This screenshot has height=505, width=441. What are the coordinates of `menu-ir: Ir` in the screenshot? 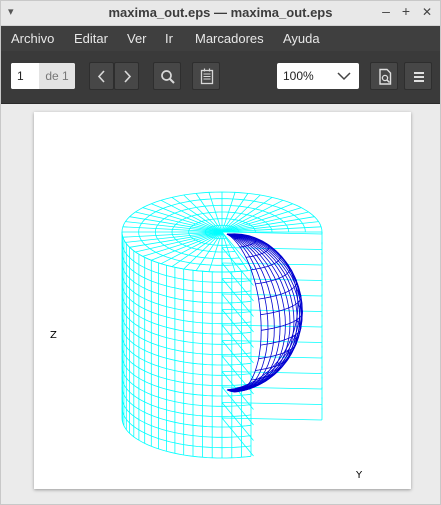 It's located at (169, 38).